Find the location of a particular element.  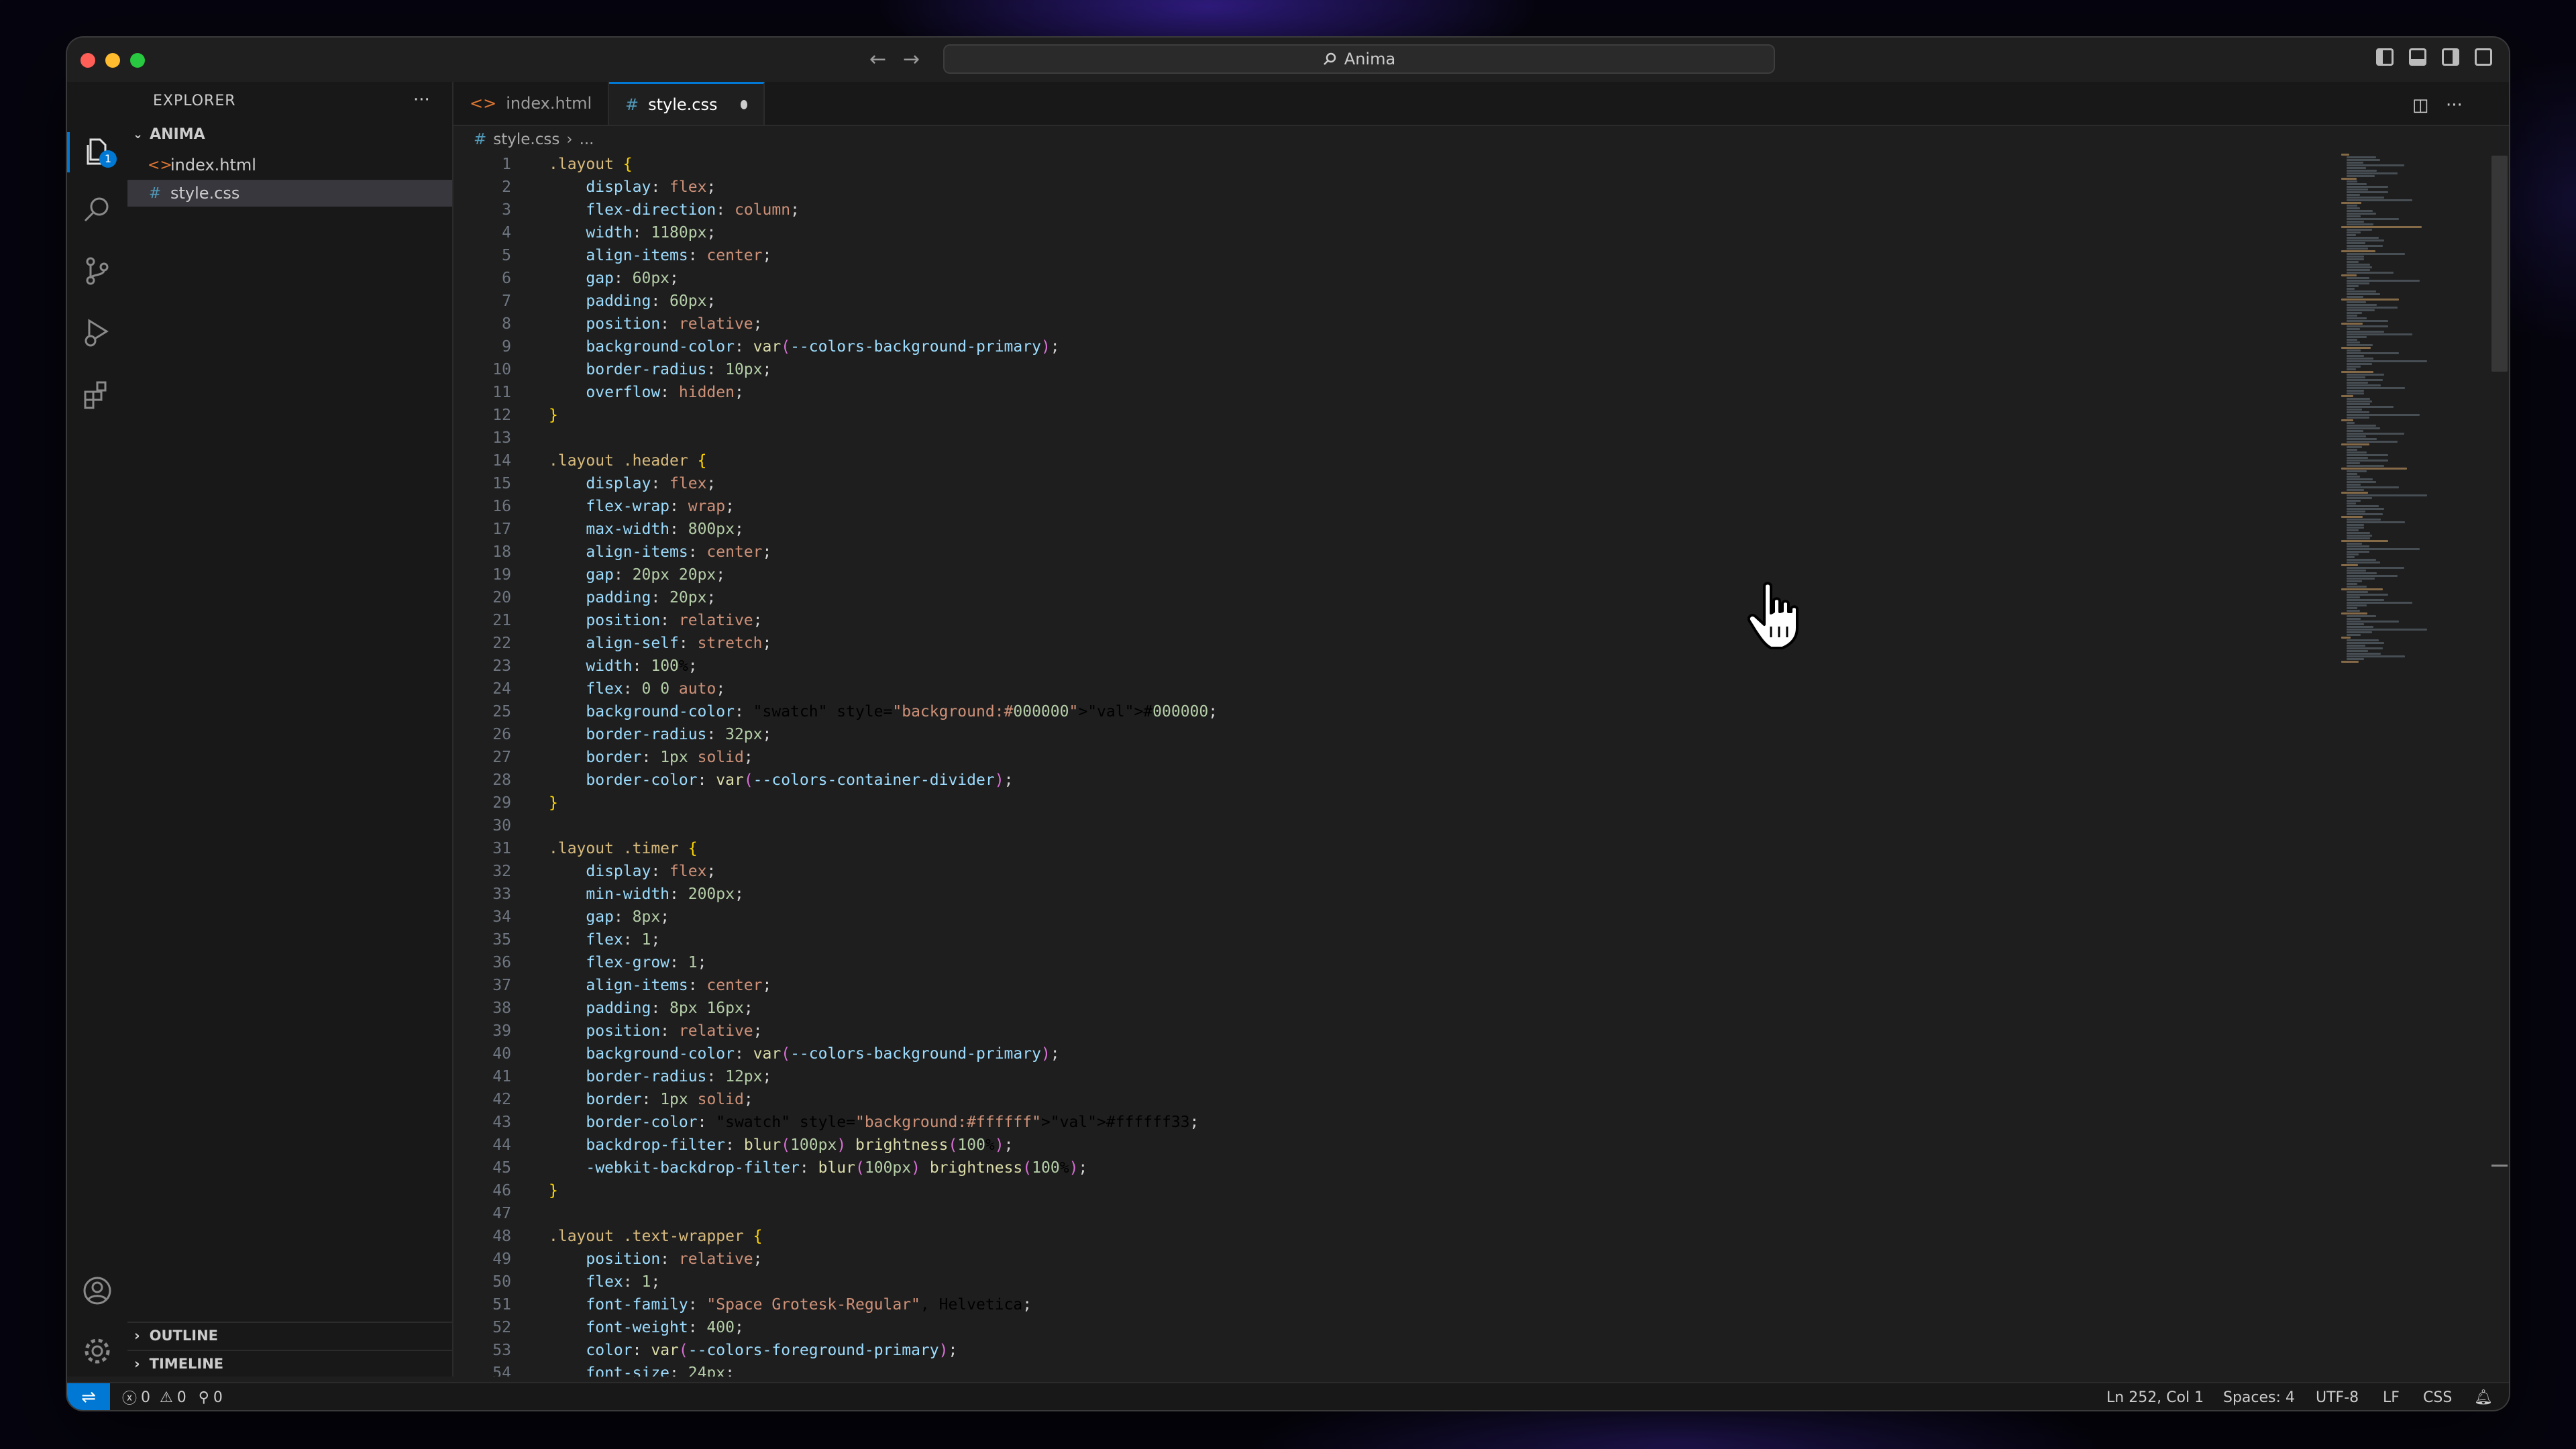

indentation: Spaces: 4 is located at coordinates (2259, 1396).